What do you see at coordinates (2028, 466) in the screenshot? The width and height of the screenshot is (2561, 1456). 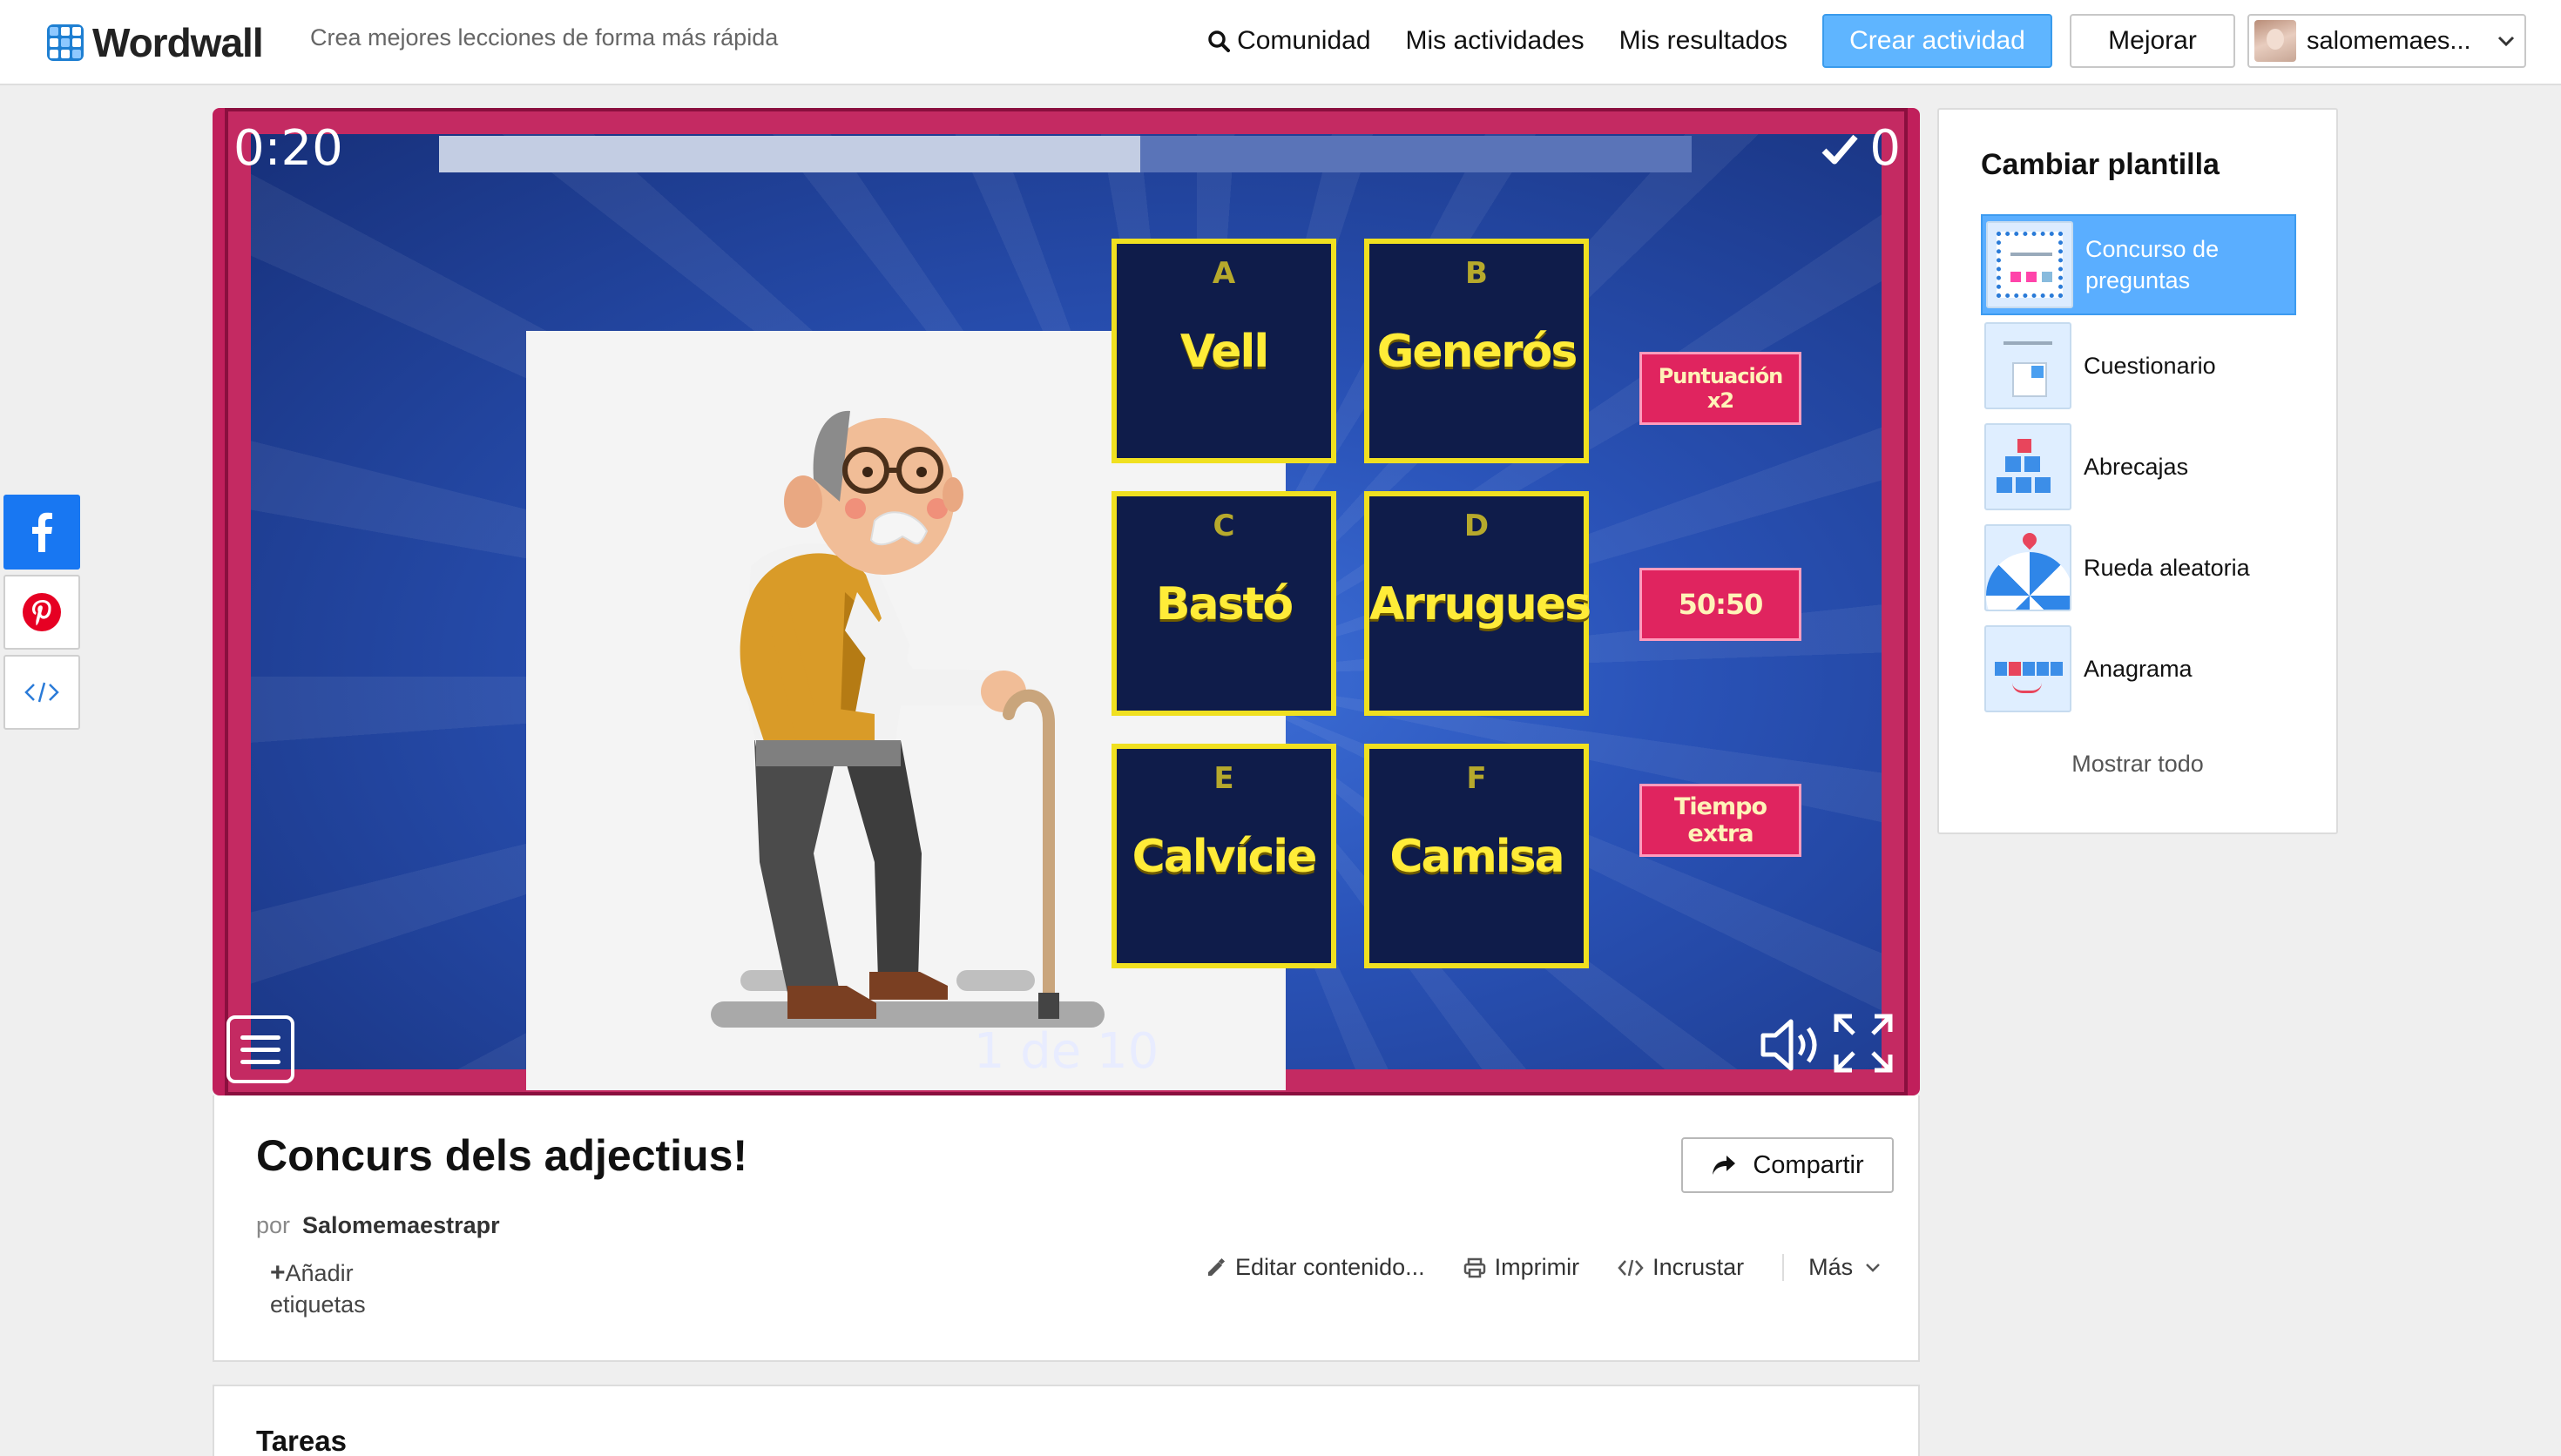 I see `open-the-box-thumbnail-icon` at bounding box center [2028, 466].